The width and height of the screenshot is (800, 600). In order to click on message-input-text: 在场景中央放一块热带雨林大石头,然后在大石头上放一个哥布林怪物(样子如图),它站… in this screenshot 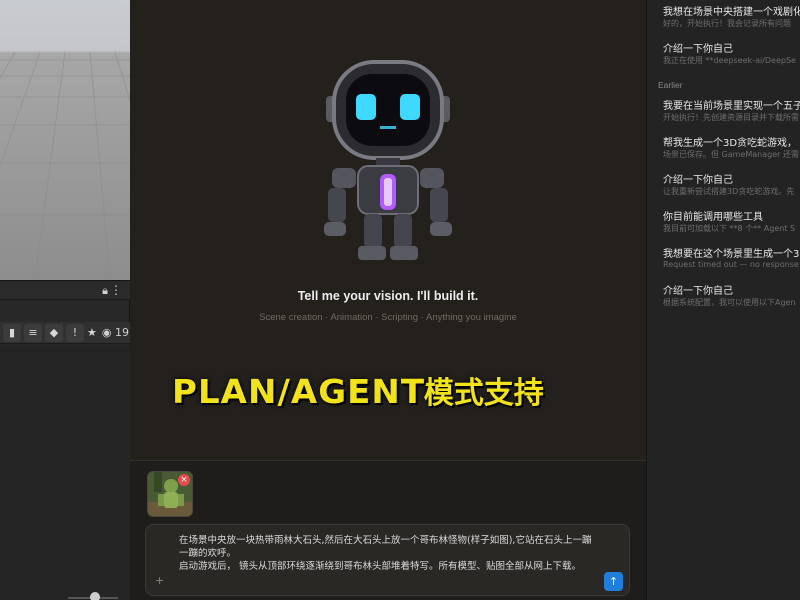, I will do `click(389, 553)`.